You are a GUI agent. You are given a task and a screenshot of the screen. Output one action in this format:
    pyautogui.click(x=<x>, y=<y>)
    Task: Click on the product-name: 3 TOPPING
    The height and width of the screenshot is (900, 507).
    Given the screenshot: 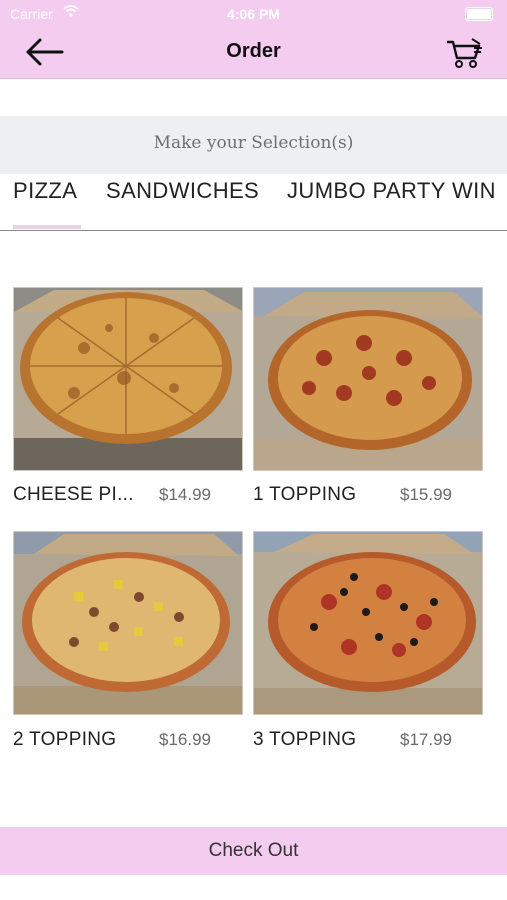 What is the action you would take?
    pyautogui.click(x=304, y=740)
    